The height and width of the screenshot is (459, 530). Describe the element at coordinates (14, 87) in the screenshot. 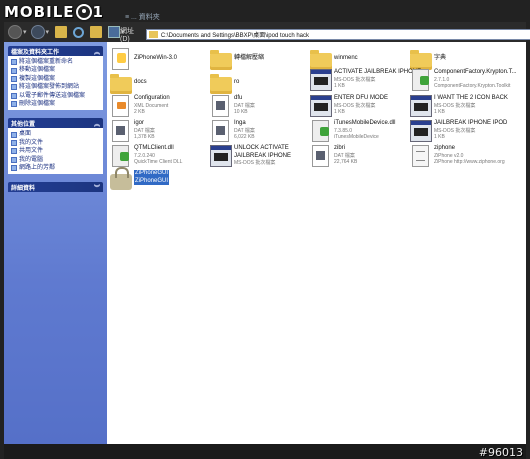

I see `publish-icon` at that location.